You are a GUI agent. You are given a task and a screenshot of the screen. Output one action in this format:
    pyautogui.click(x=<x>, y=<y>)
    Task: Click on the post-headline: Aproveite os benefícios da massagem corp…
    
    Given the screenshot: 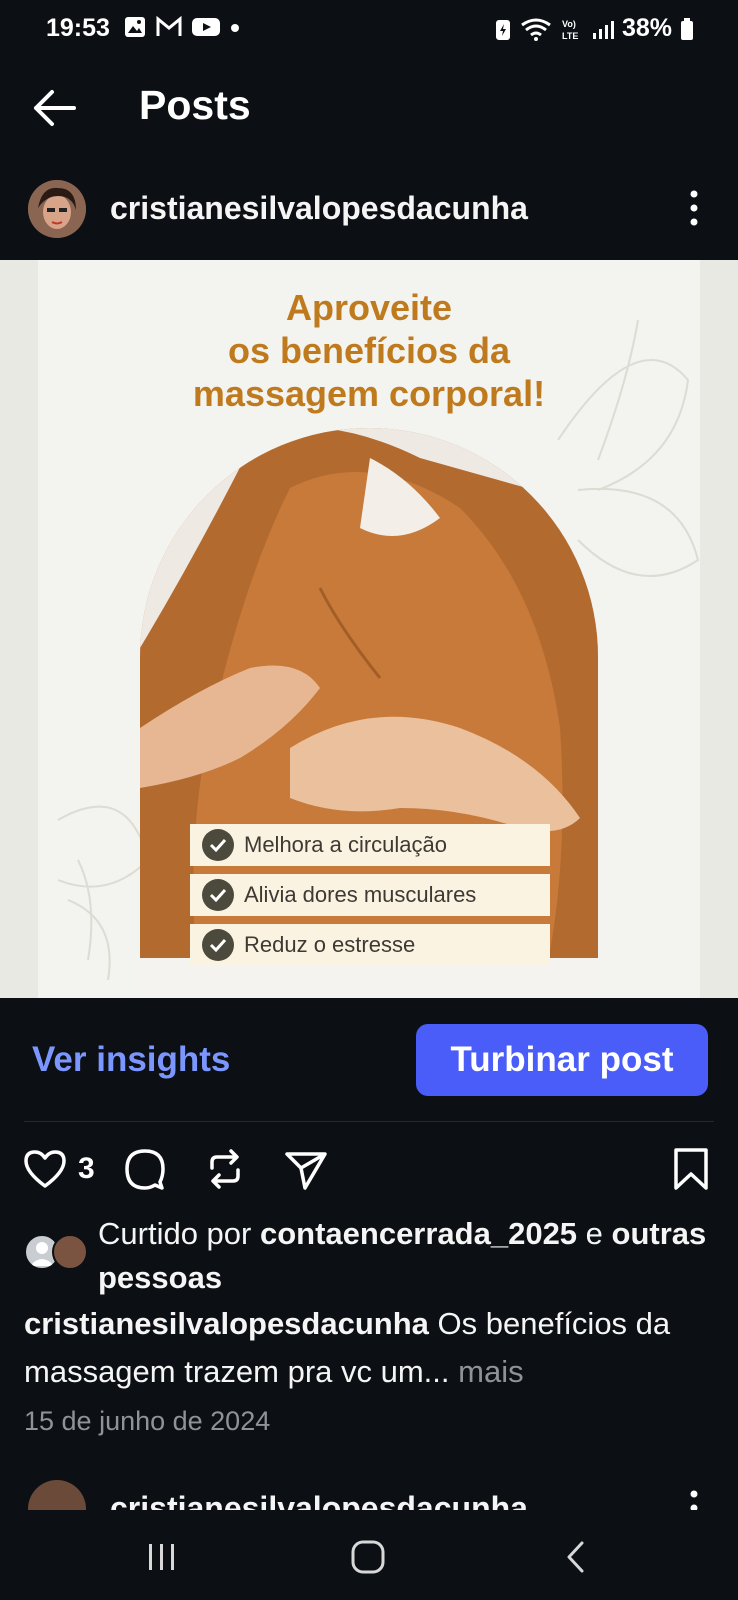 What is the action you would take?
    pyautogui.click(x=369, y=350)
    